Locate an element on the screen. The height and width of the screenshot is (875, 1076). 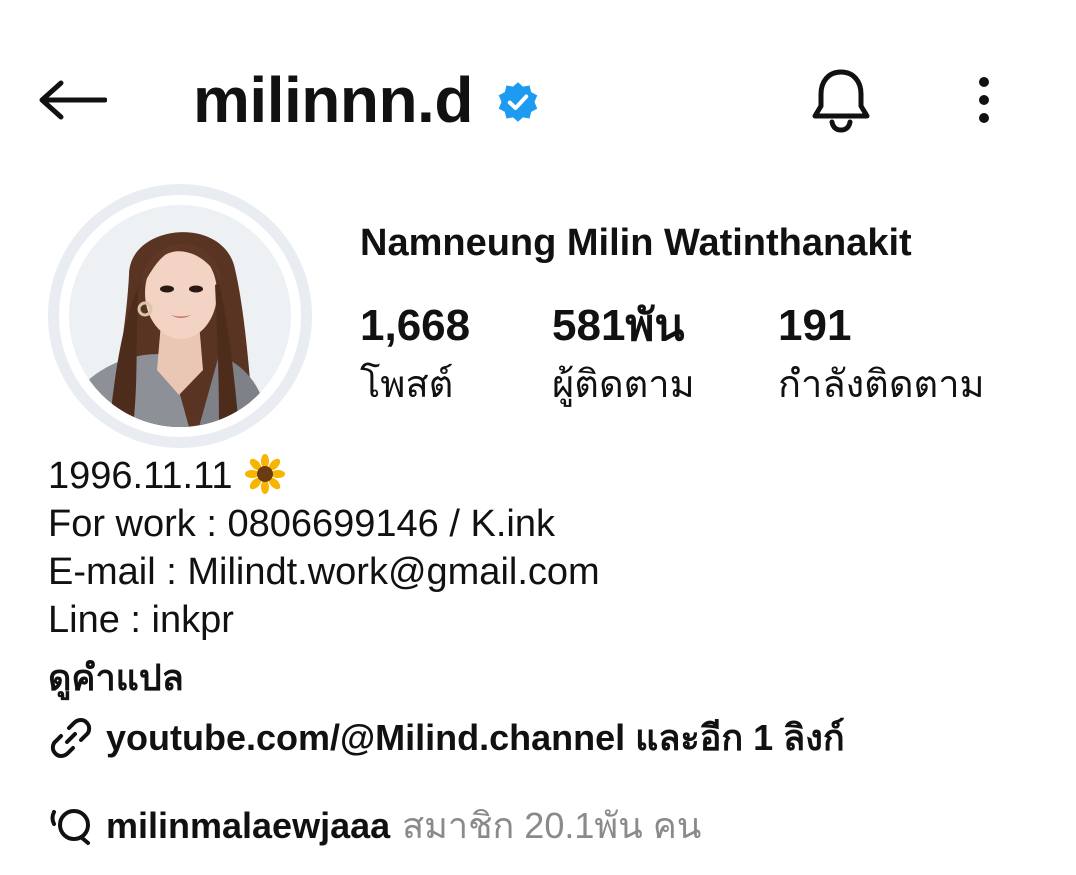
bell-icon is located at coordinates (841, 101).